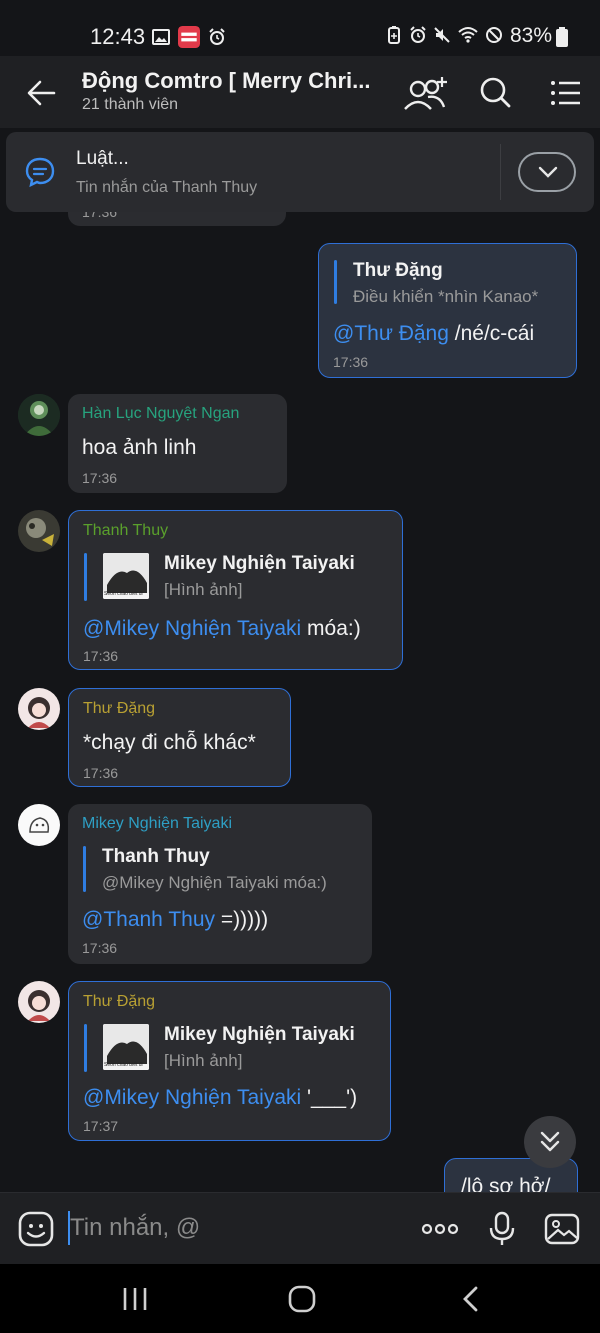  I want to click on message-text: @Thư Đặng /né/c-cái, so click(434, 333).